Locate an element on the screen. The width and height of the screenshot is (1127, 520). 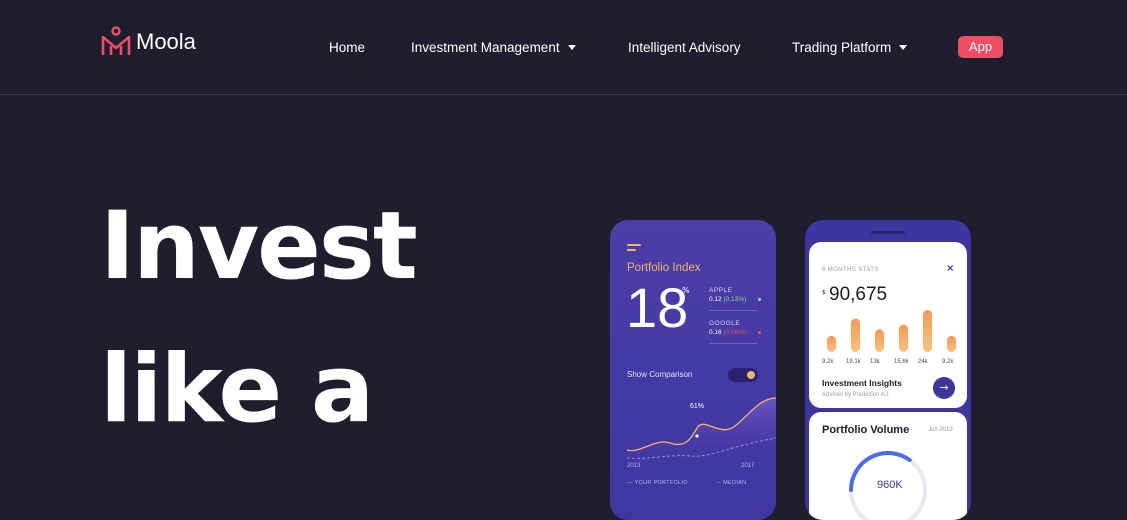
nav-item-label: Intelligent Advisory is located at coordinates (684, 47).